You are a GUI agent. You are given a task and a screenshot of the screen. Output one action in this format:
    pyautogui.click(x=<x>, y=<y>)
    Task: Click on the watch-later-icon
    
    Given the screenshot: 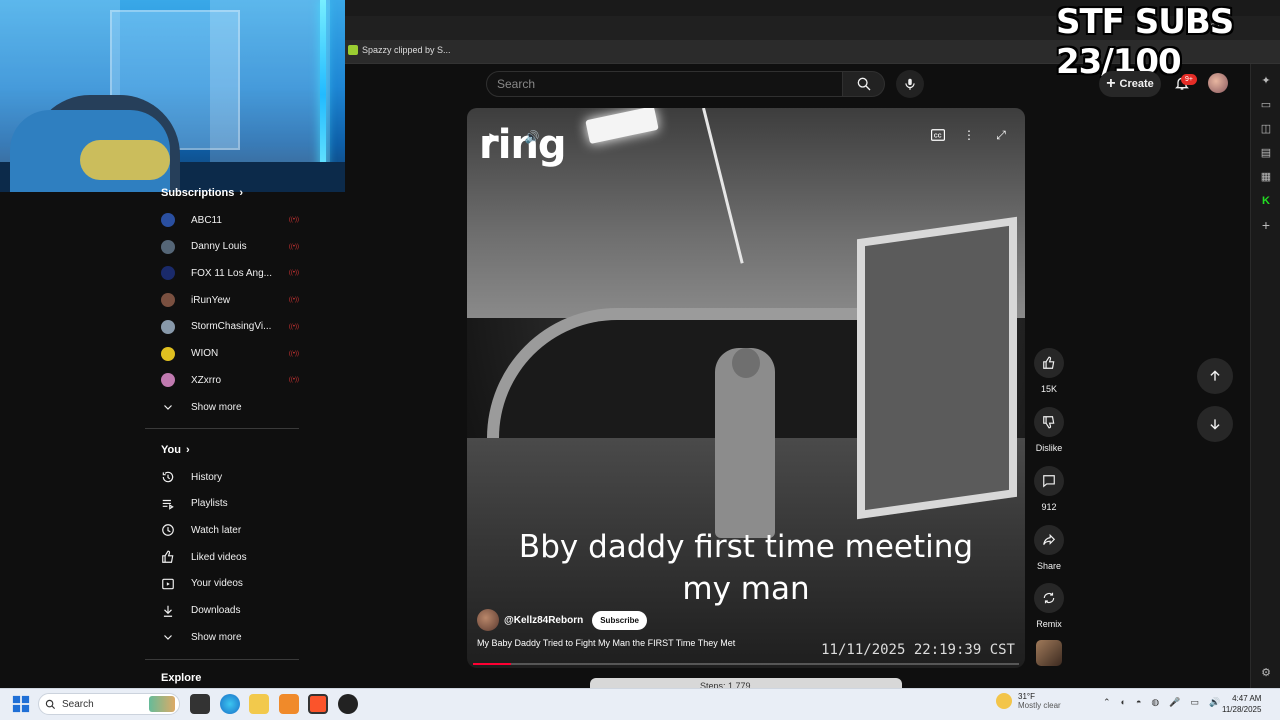 What is the action you would take?
    pyautogui.click(x=168, y=530)
    